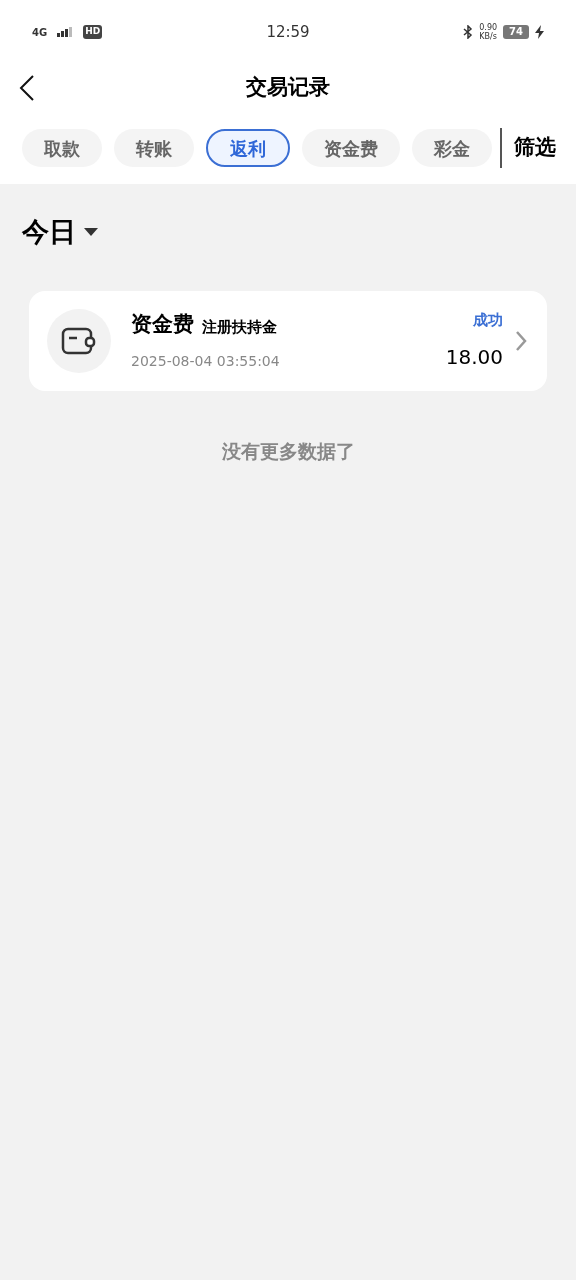 The width and height of the screenshot is (576, 1280). I want to click on battery-icon: 74, so click(516, 32).